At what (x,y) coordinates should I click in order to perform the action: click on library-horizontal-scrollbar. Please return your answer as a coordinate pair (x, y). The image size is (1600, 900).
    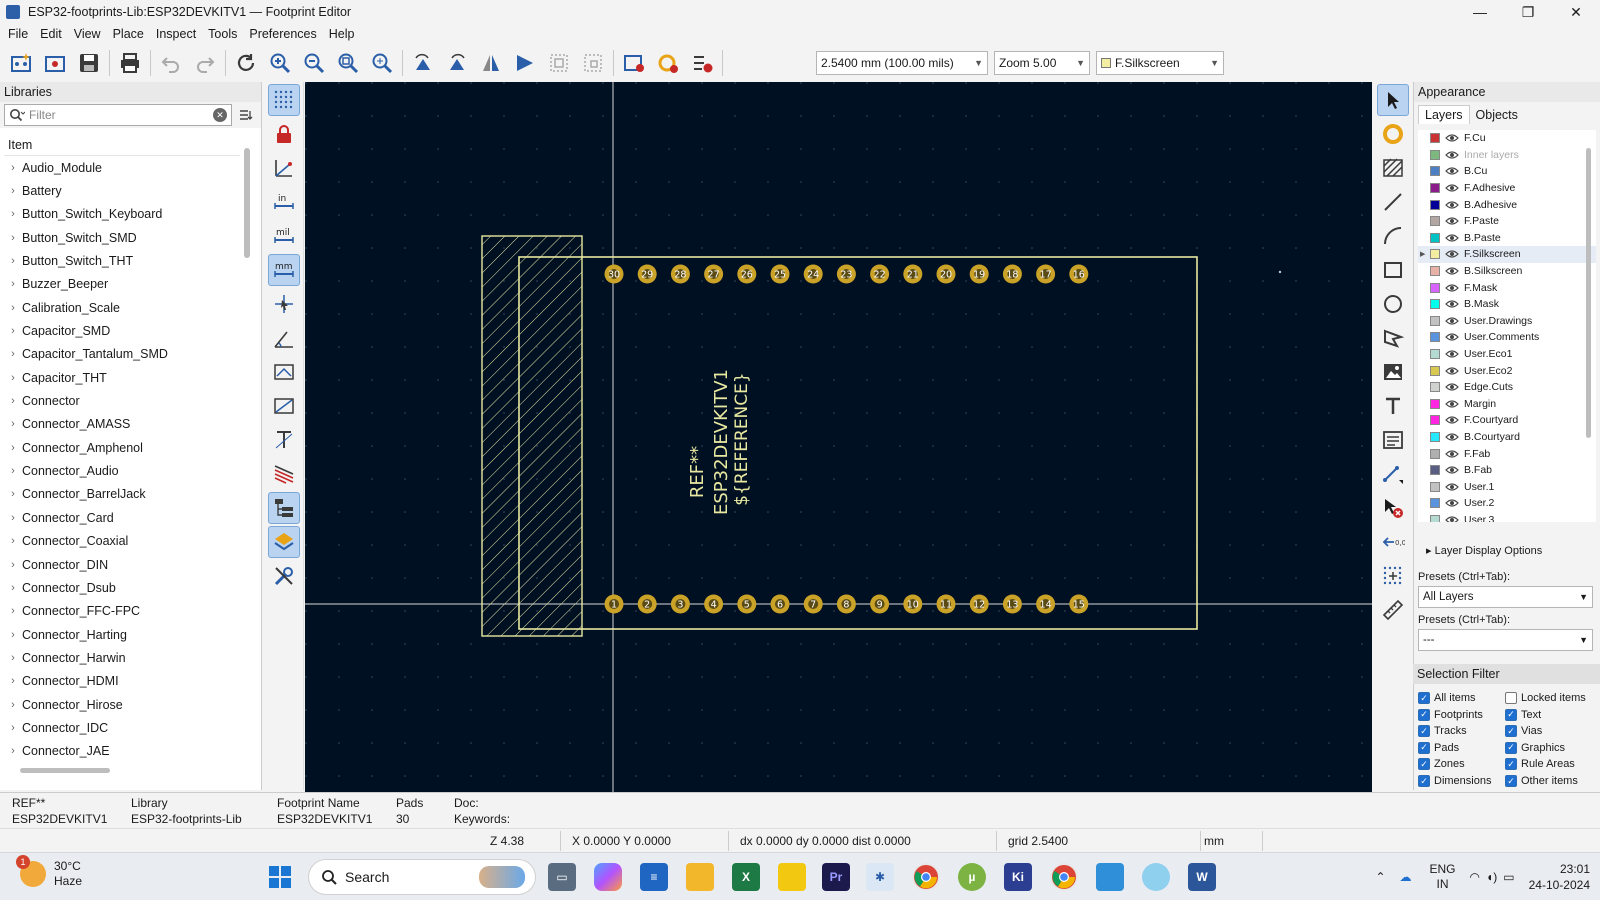
    Looking at the image, I should click on (65, 770).